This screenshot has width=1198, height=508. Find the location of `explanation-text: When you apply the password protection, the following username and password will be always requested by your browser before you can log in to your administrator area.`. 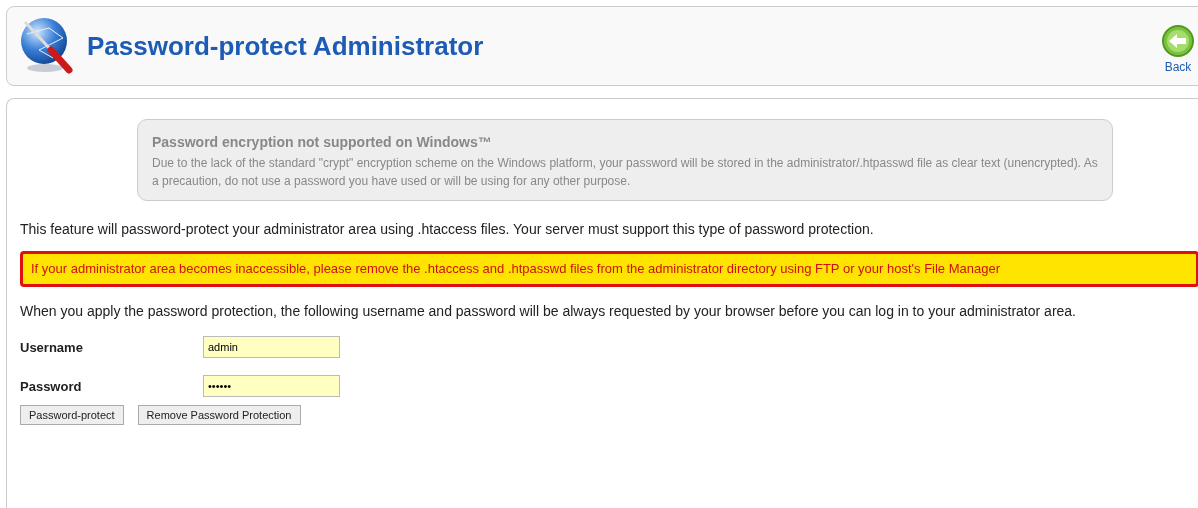

explanation-text: When you apply the password protection, the following username and password will be always requested by your browser before you can log in to your administrator area. is located at coordinates (548, 311).